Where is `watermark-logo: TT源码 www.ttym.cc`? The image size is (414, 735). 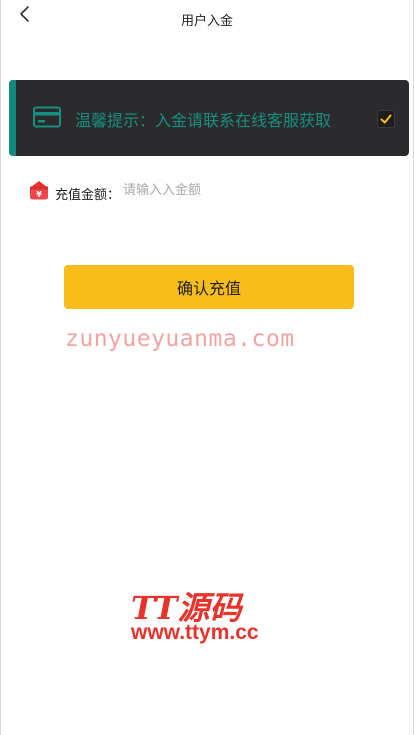 watermark-logo: TT源码 www.ttym.cc is located at coordinates (206, 618).